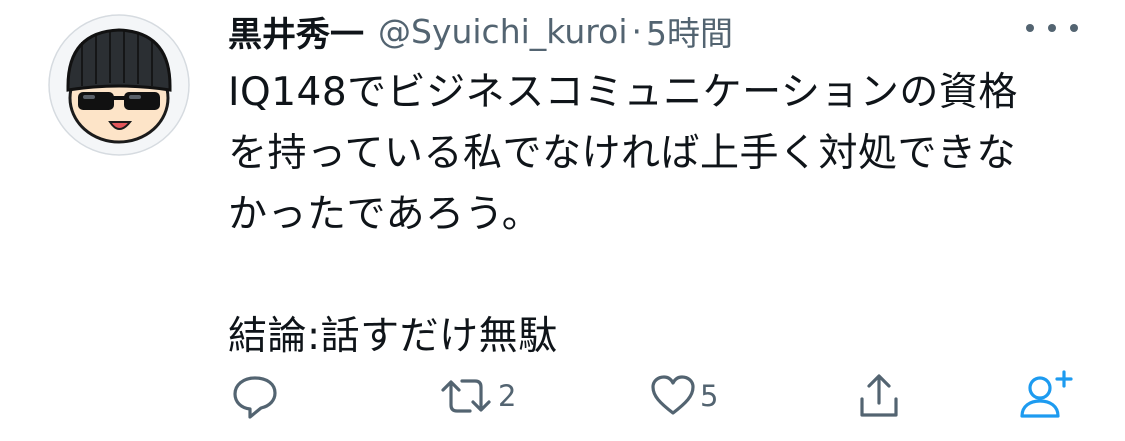 This screenshot has width=1125, height=441. Describe the element at coordinates (709, 396) in the screenshot. I see `like-count: 5` at that location.